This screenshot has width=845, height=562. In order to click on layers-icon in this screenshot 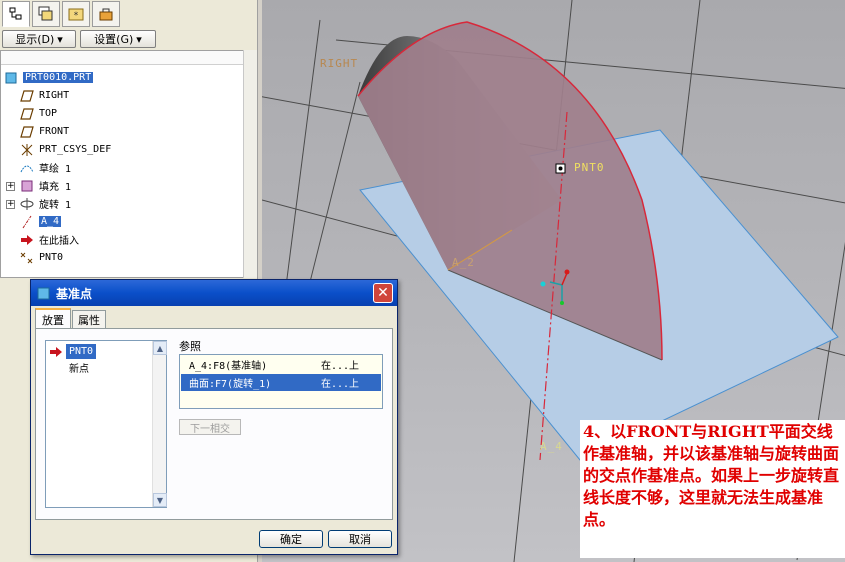, I will do `click(45, 13)`.